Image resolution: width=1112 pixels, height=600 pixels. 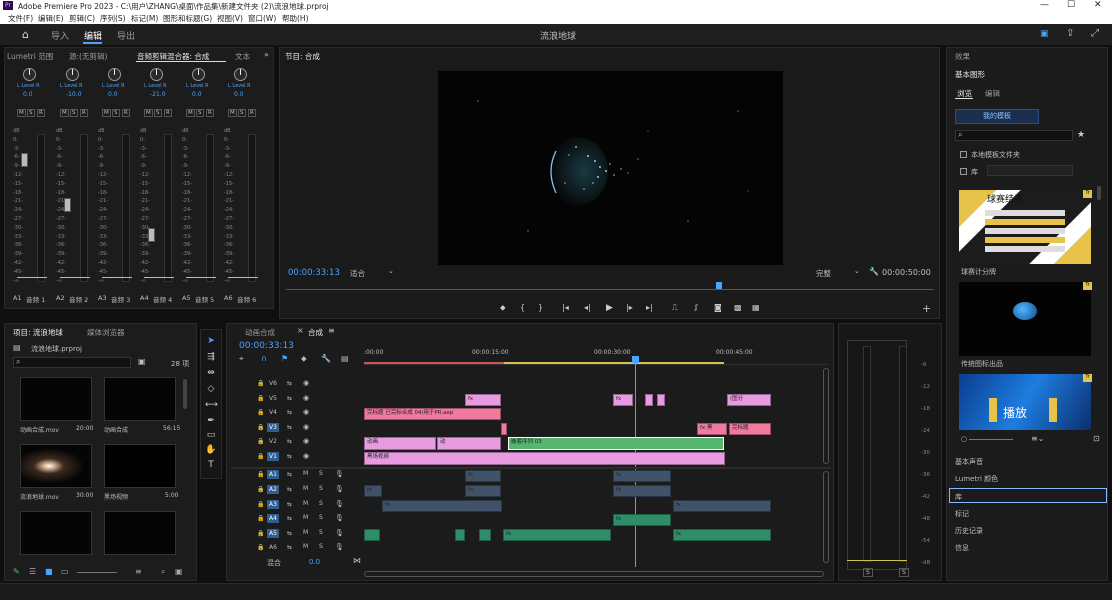 What do you see at coordinates (144, 18) in the screenshot?
I see `menu-marker: 标记(M)` at bounding box center [144, 18].